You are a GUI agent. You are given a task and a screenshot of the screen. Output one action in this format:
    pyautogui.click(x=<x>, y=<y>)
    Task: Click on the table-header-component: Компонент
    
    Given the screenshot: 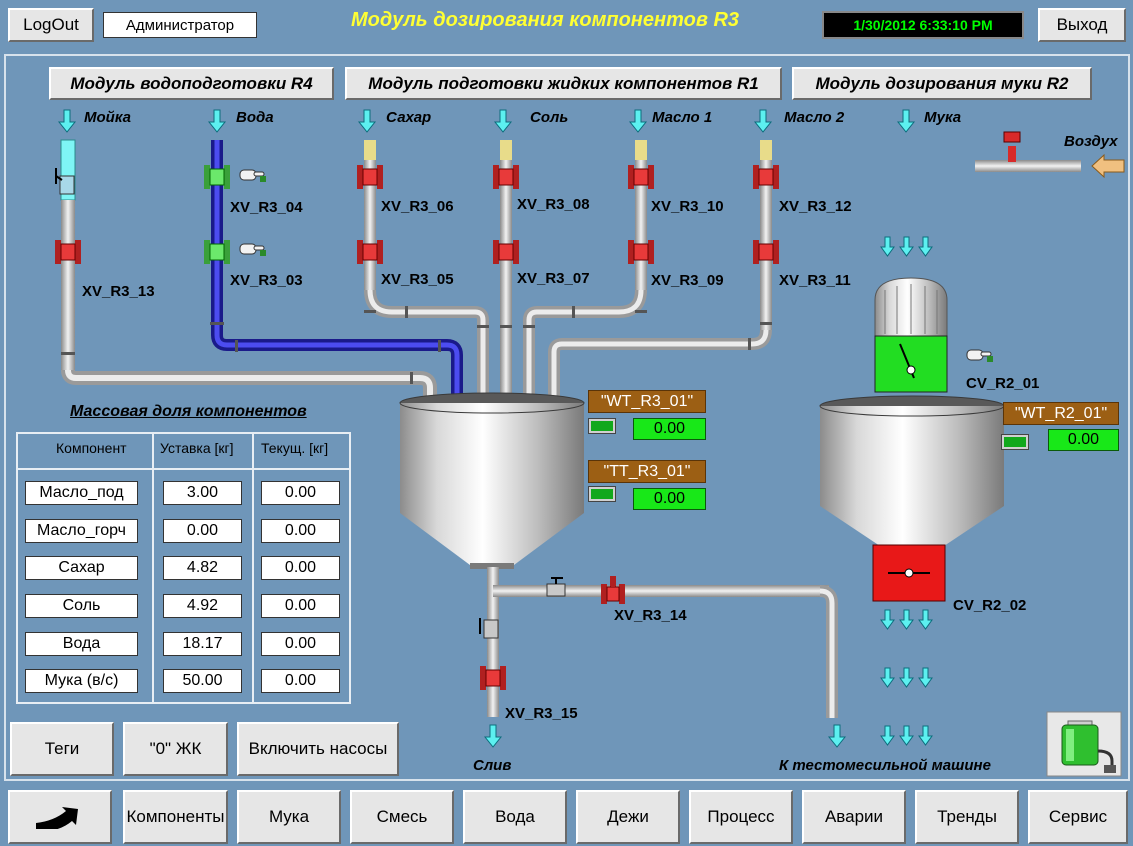 What is the action you would take?
    pyautogui.click(x=91, y=448)
    